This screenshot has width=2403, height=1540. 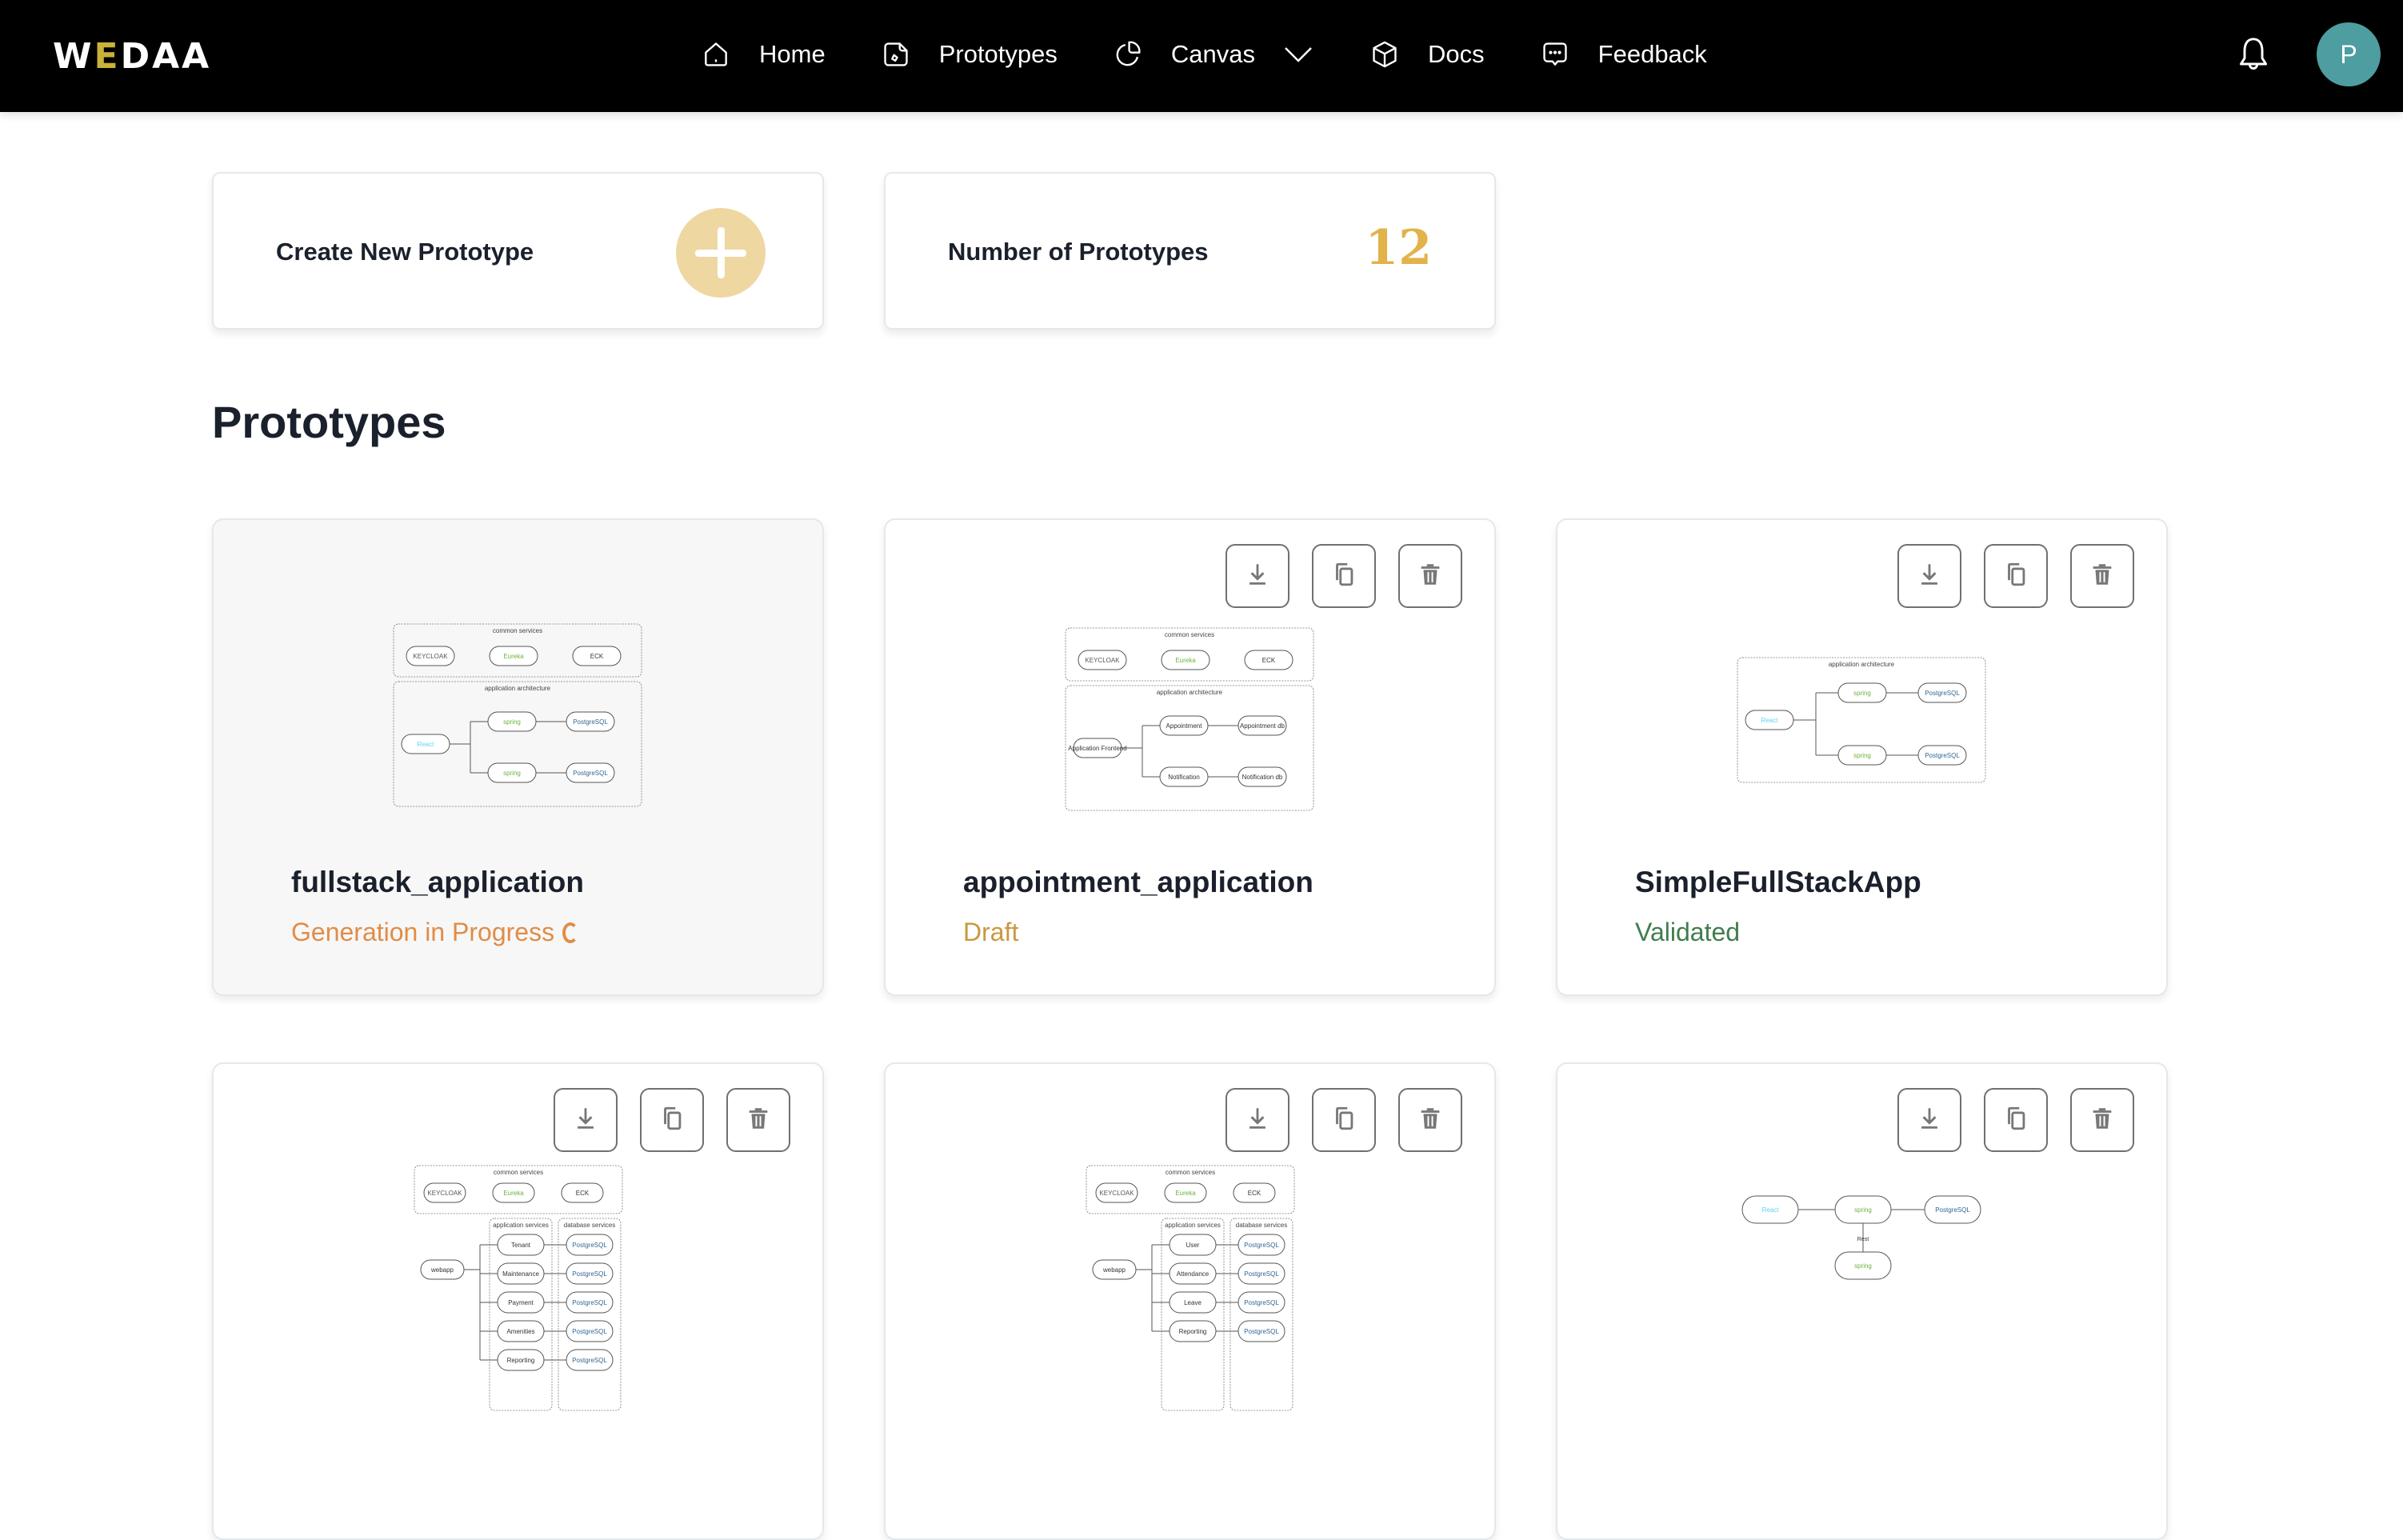 What do you see at coordinates (721, 253) in the screenshot?
I see `add-prototype-button` at bounding box center [721, 253].